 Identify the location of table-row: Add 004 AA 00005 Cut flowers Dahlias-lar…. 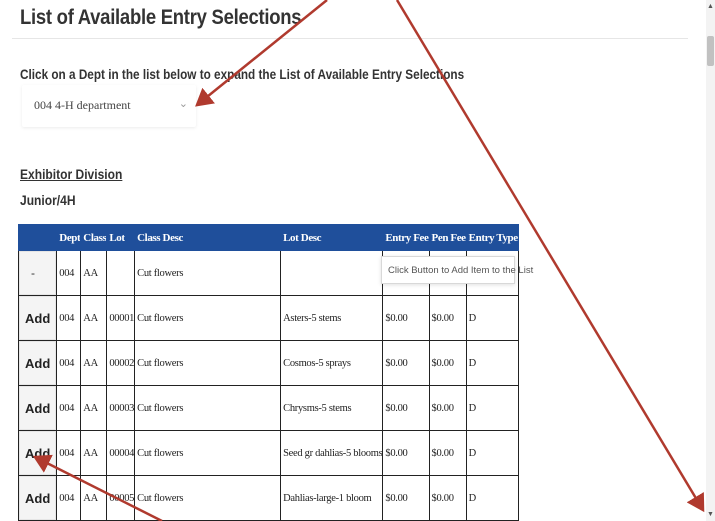
(268, 498).